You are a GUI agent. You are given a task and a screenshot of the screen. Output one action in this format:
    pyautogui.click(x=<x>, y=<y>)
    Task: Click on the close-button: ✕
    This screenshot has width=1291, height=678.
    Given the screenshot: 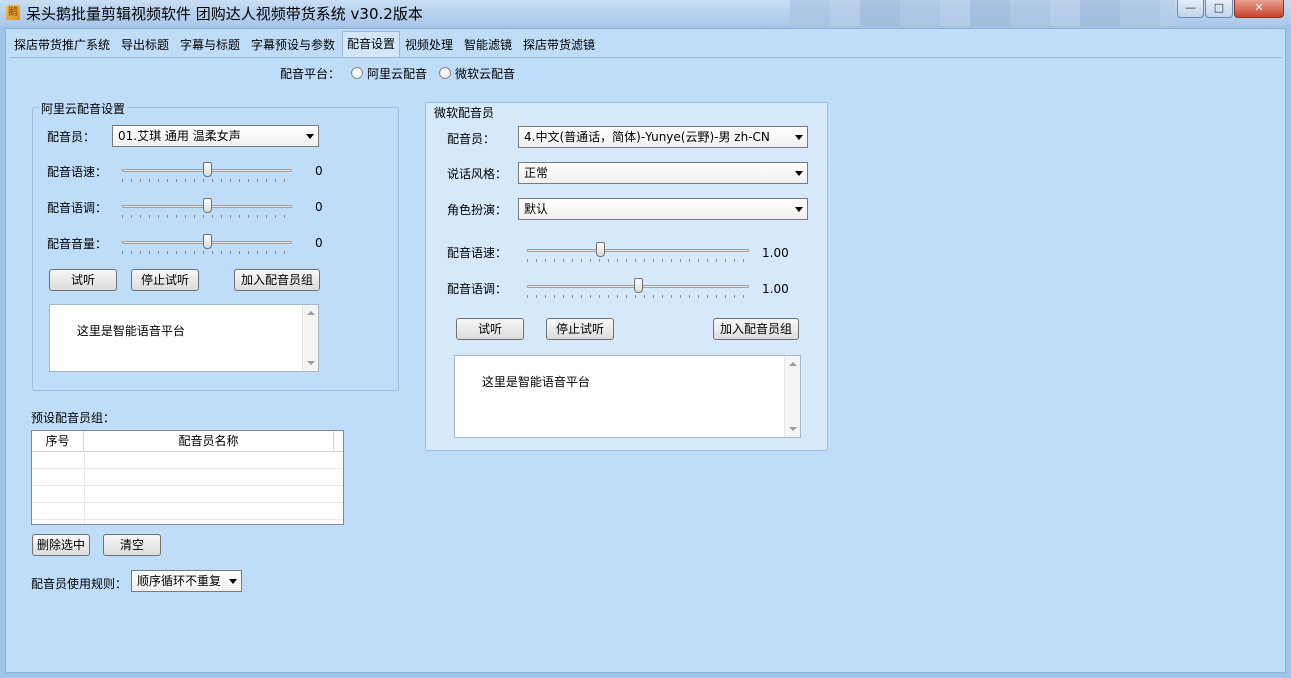 What is the action you would take?
    pyautogui.click(x=1259, y=9)
    